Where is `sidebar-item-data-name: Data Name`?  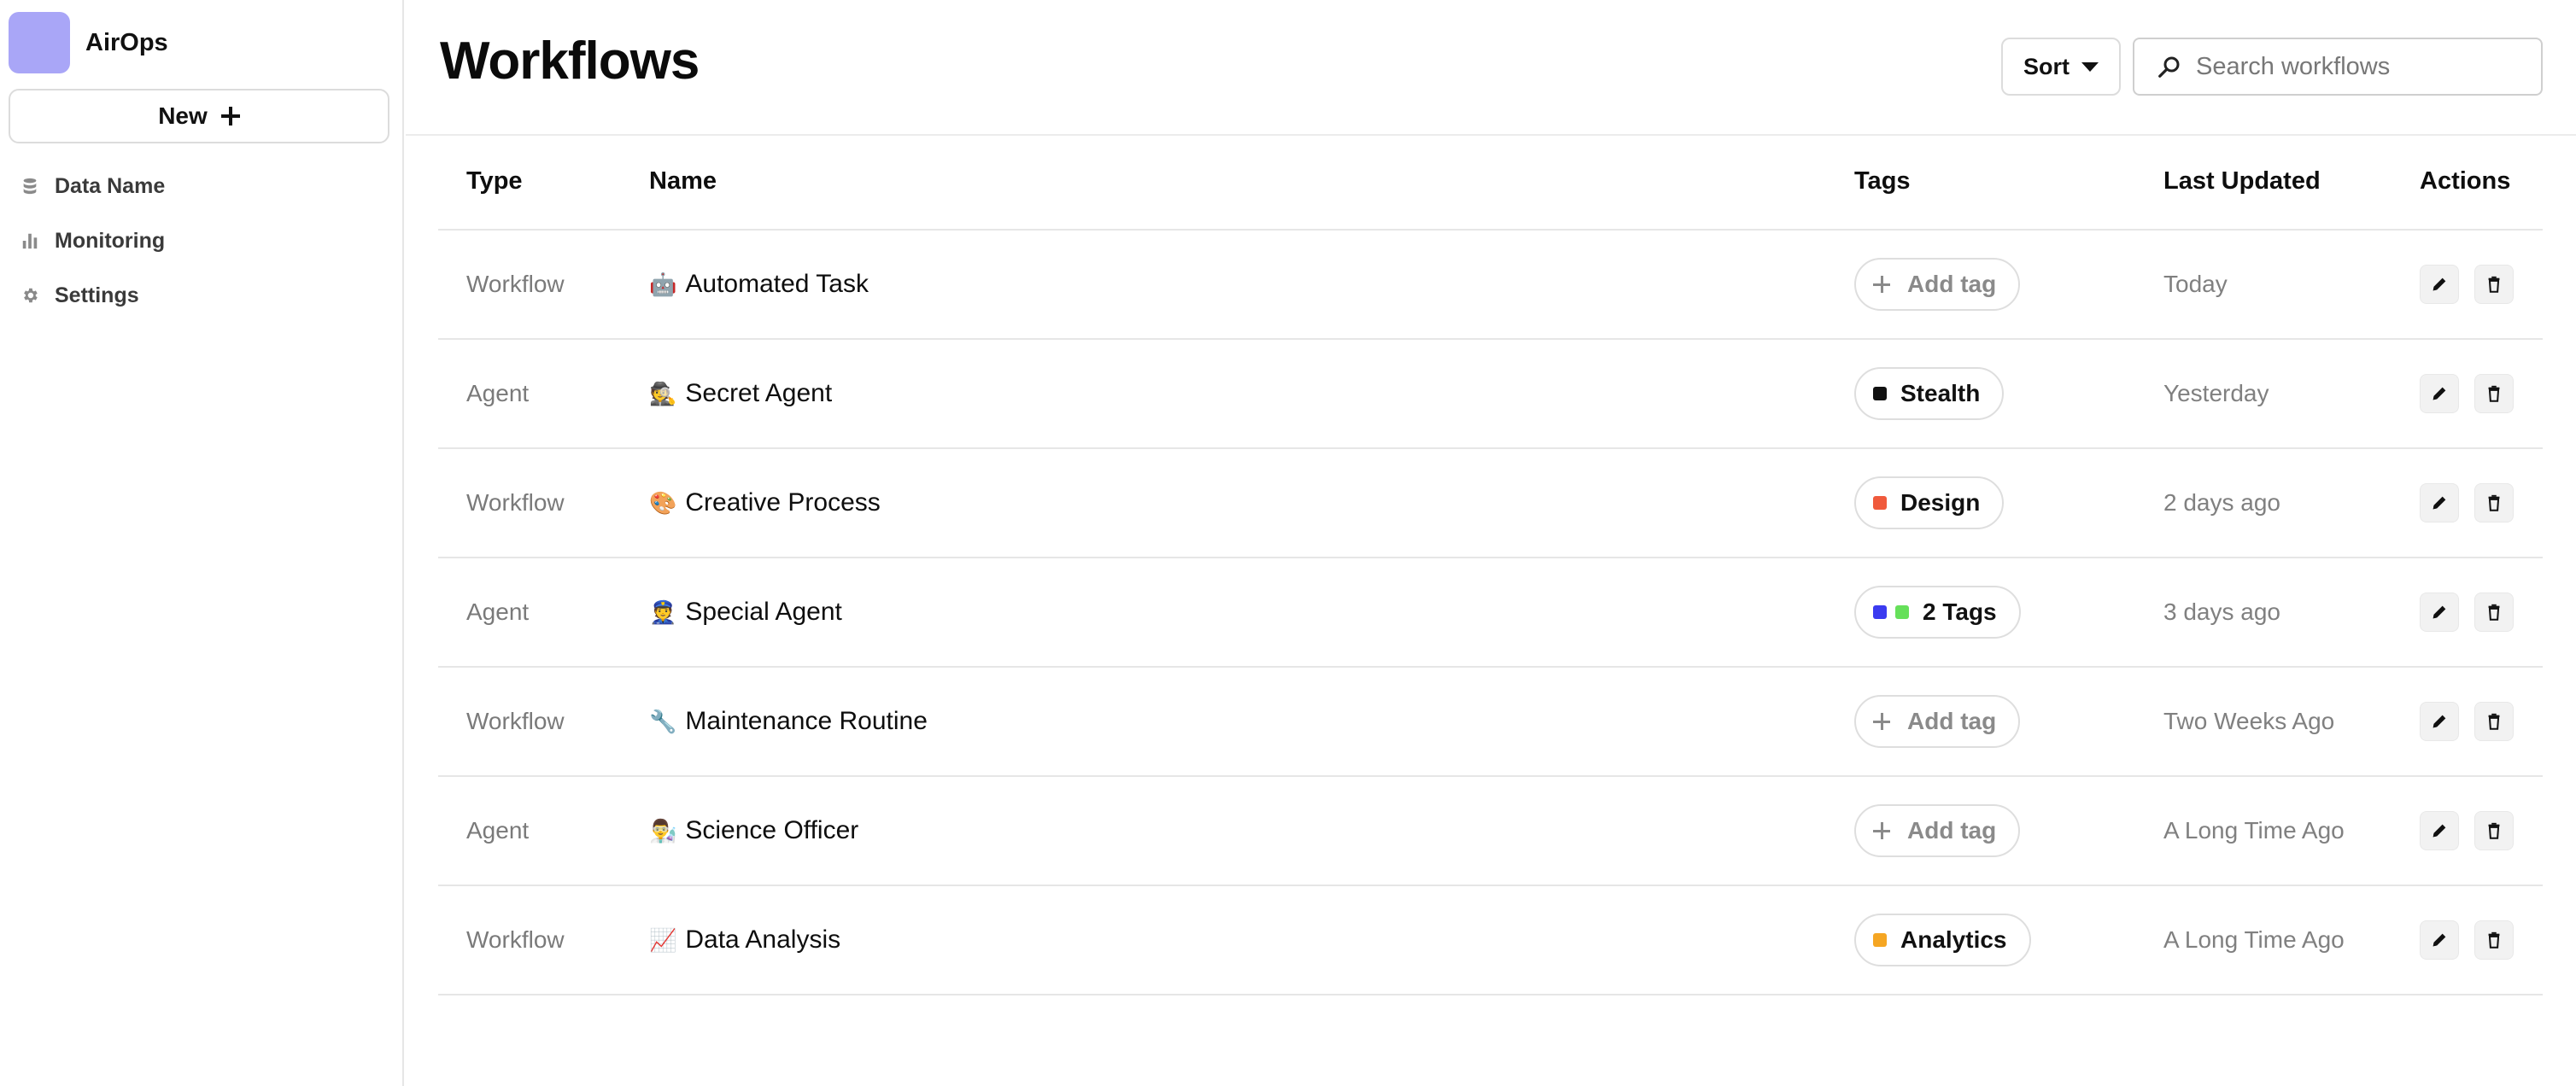
sidebar-item-data-name: Data Name is located at coordinates (92, 186).